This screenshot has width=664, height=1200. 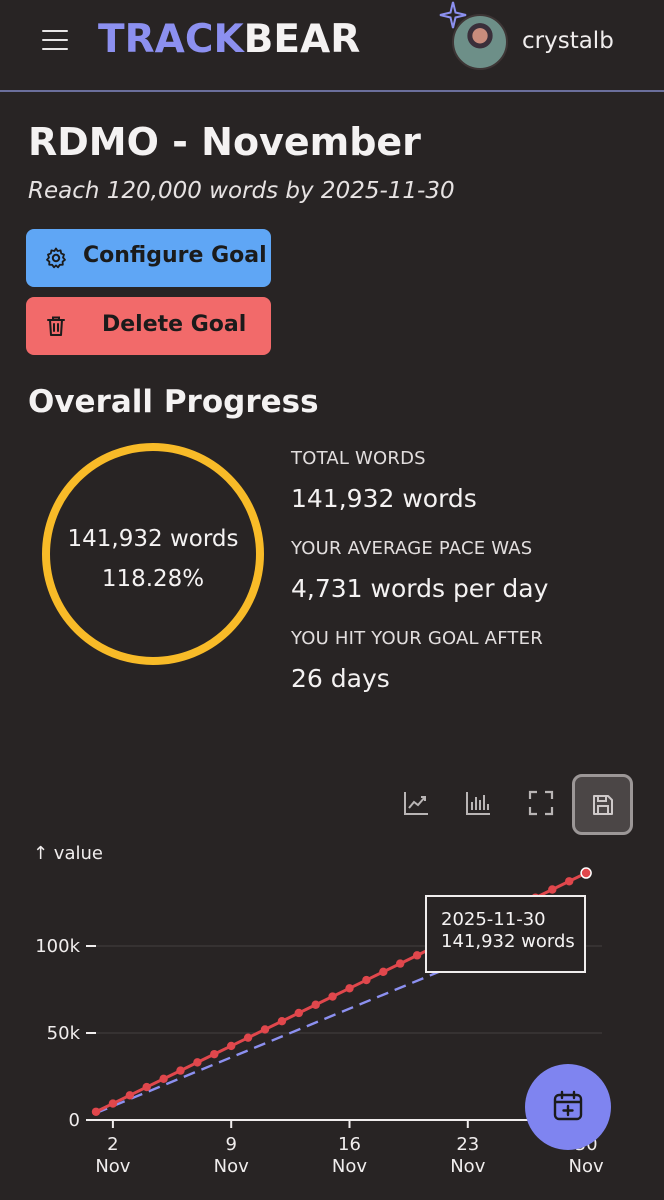 What do you see at coordinates (417, 638) in the screenshot?
I see `goal-hit-label: YOU HIT YOUR GOAL AFTER` at bounding box center [417, 638].